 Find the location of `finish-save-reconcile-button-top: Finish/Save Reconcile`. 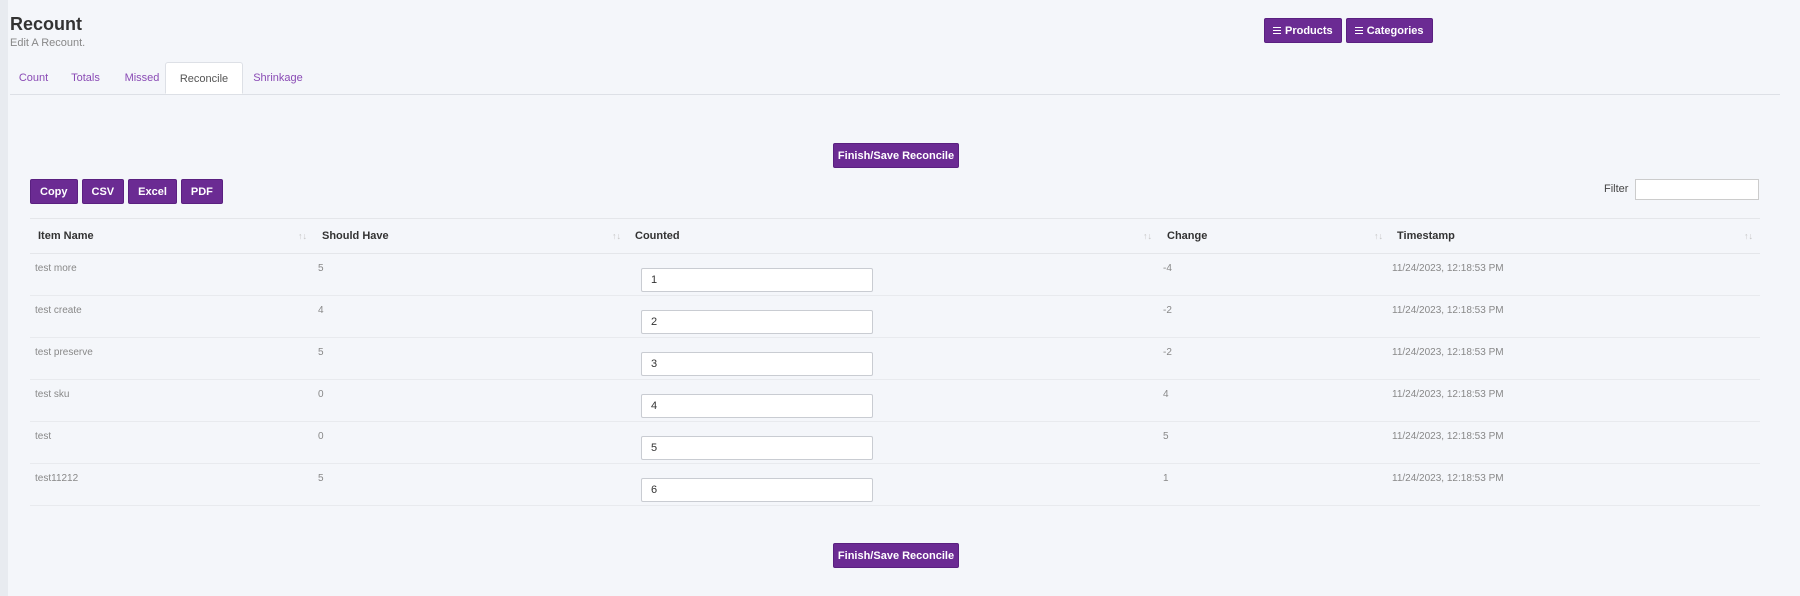

finish-save-reconcile-button-top: Finish/Save Reconcile is located at coordinates (896, 155).